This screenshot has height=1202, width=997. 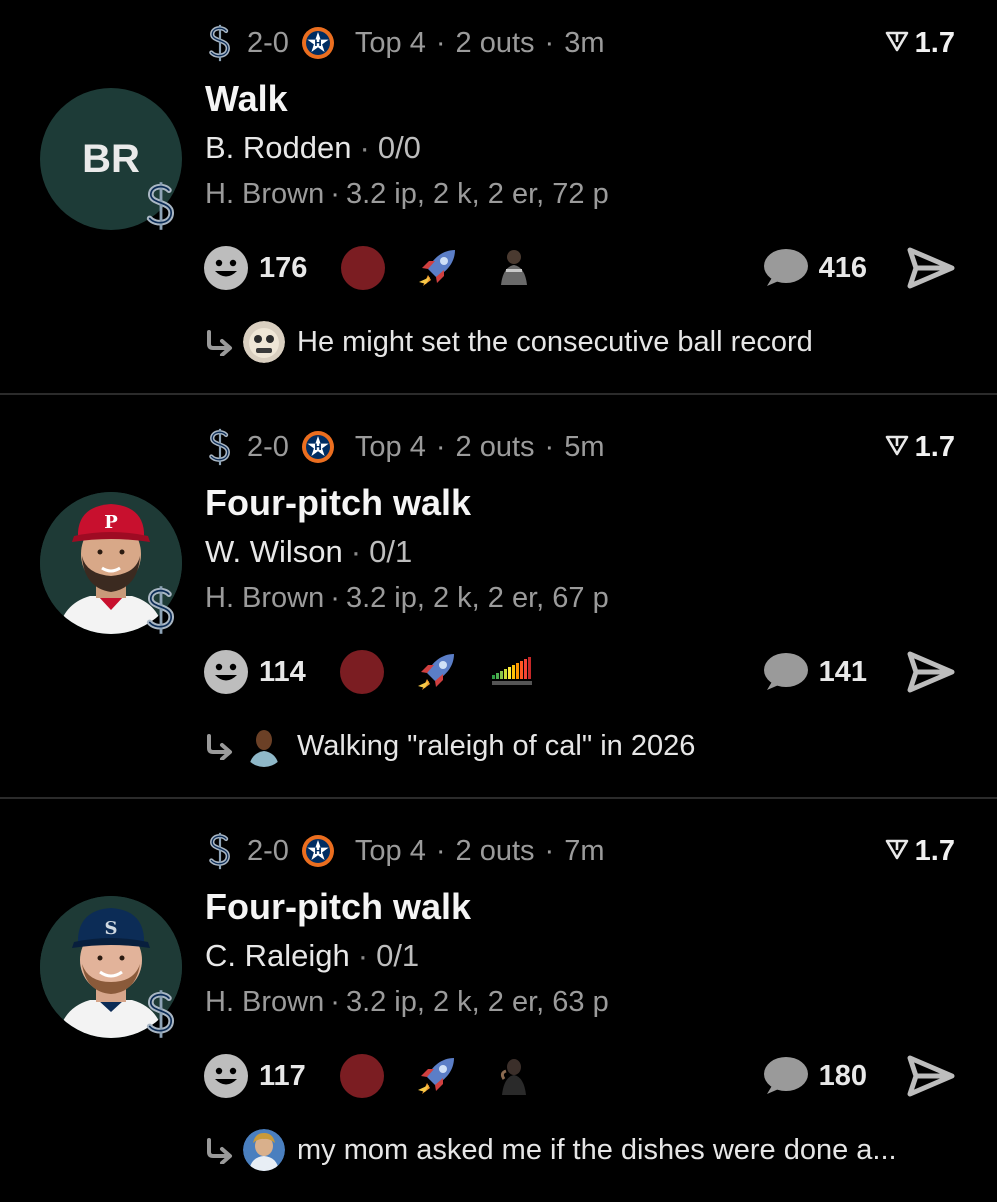 I want to click on timestamp: 3m, so click(x=584, y=42).